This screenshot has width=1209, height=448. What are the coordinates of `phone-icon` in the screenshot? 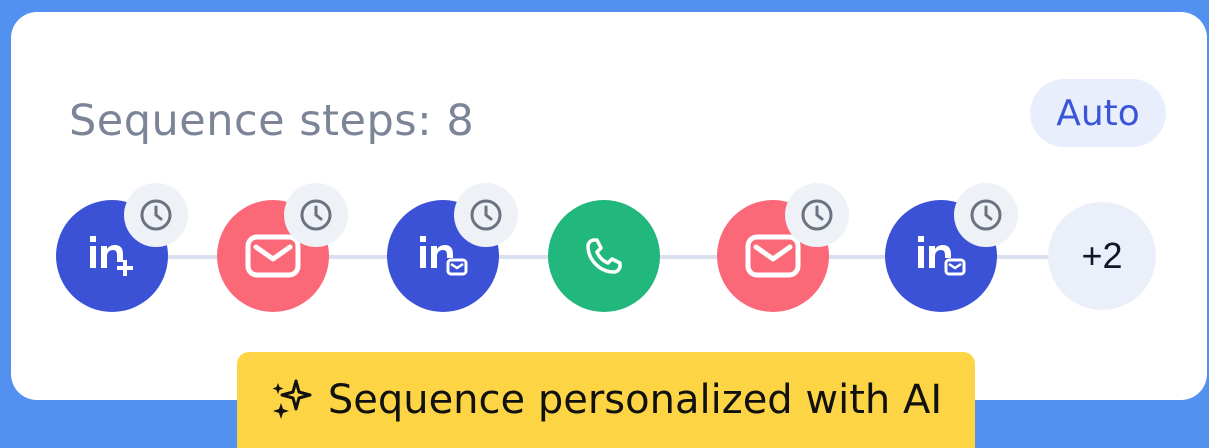 It's located at (604, 256).